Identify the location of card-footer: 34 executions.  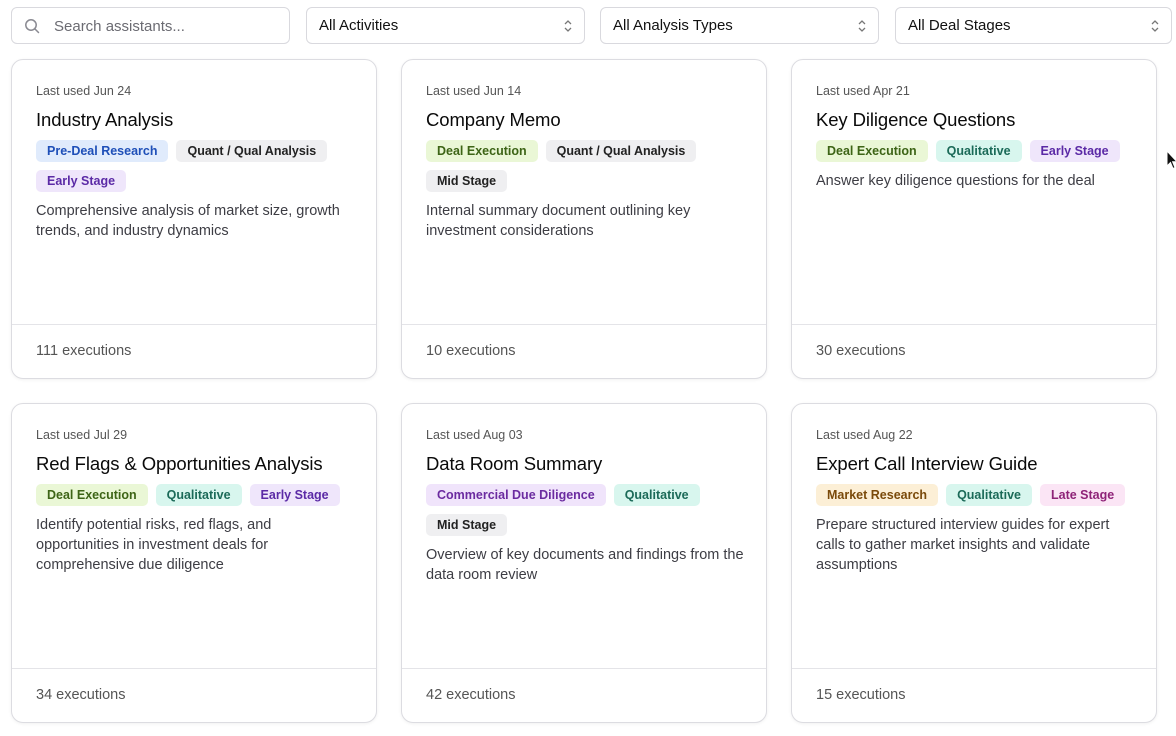
(194, 695).